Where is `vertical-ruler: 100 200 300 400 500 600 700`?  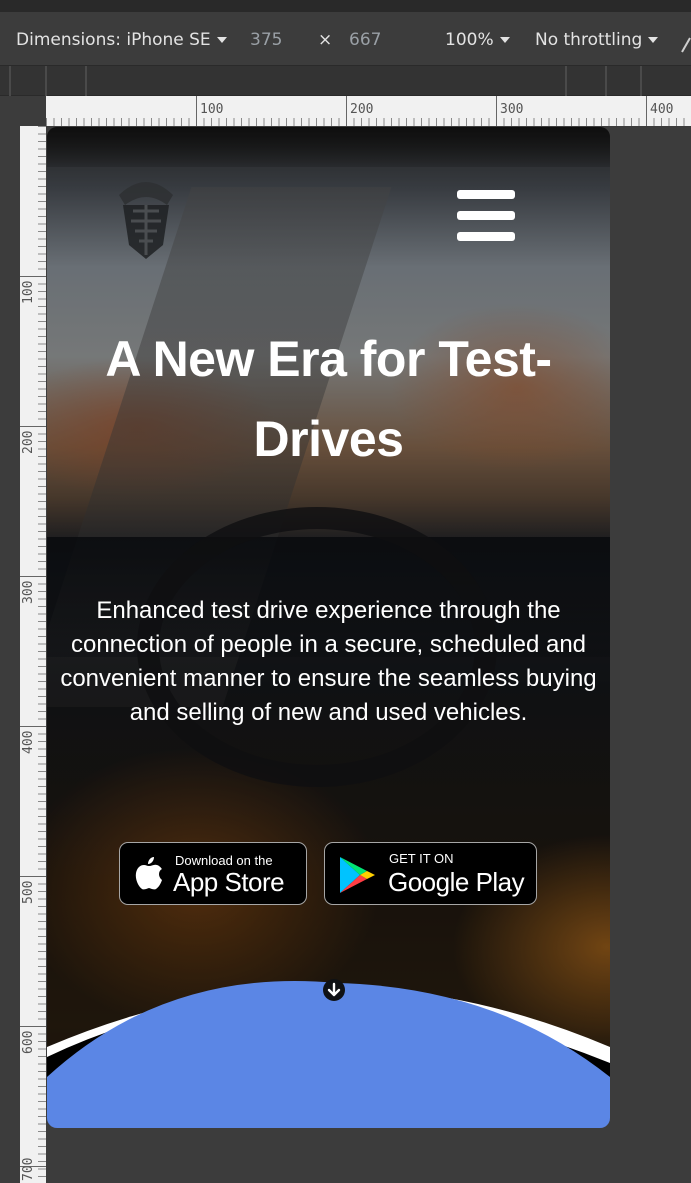 vertical-ruler: 100 200 300 400 500 600 700 is located at coordinates (33, 654).